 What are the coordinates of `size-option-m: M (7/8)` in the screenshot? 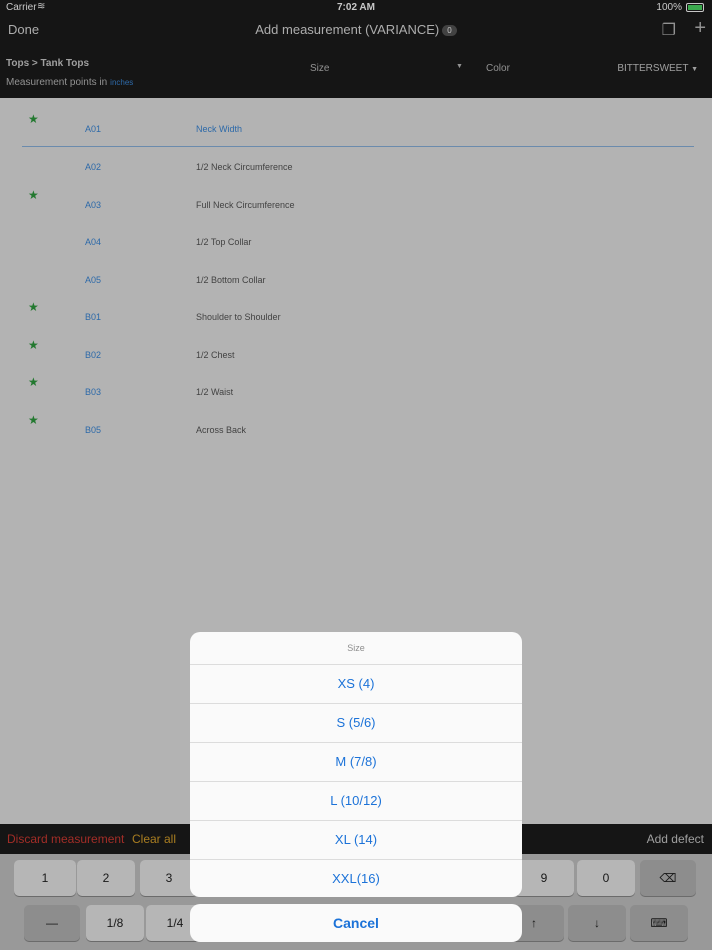 It's located at (356, 762).